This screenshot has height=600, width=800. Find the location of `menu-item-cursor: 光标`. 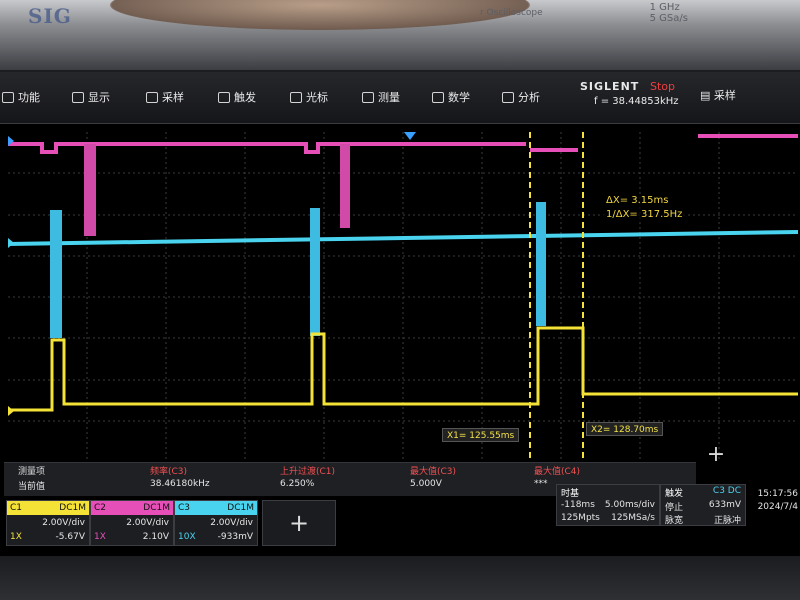

menu-item-cursor: 光标 is located at coordinates (309, 97).